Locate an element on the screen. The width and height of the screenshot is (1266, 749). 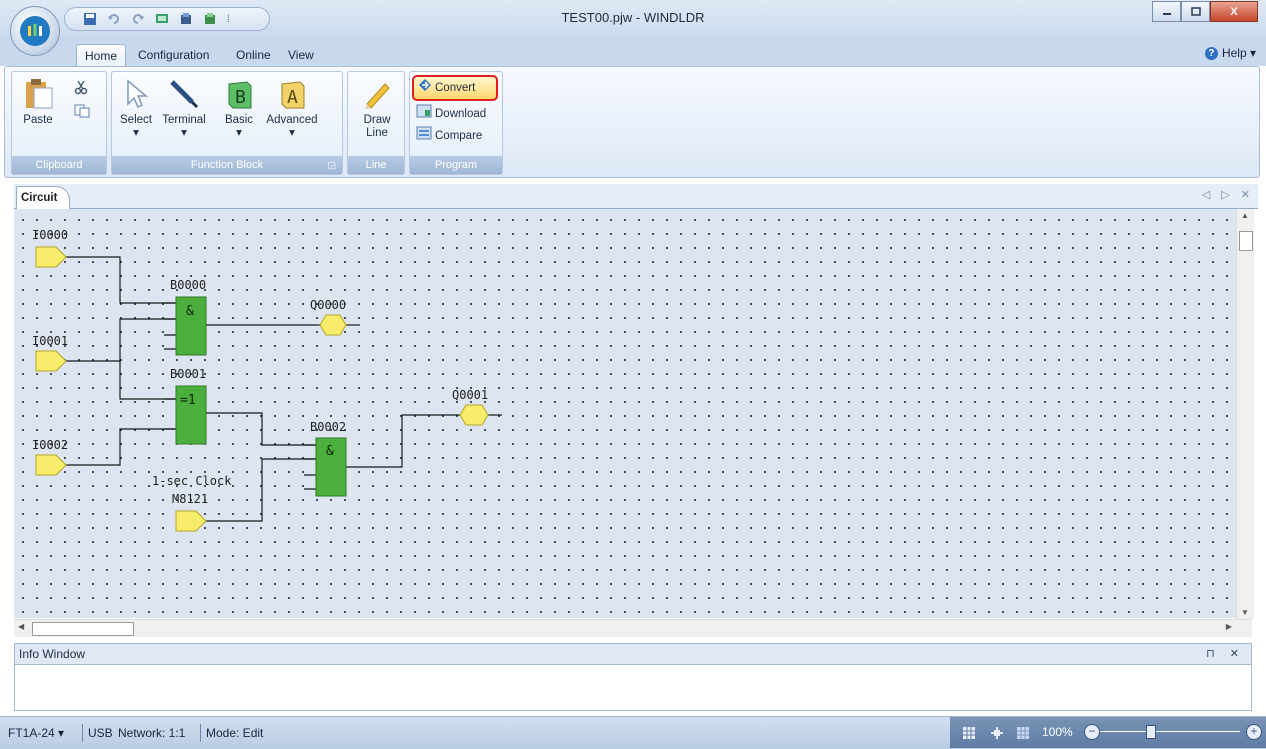
zoom-in-button: + is located at coordinates (1254, 732).